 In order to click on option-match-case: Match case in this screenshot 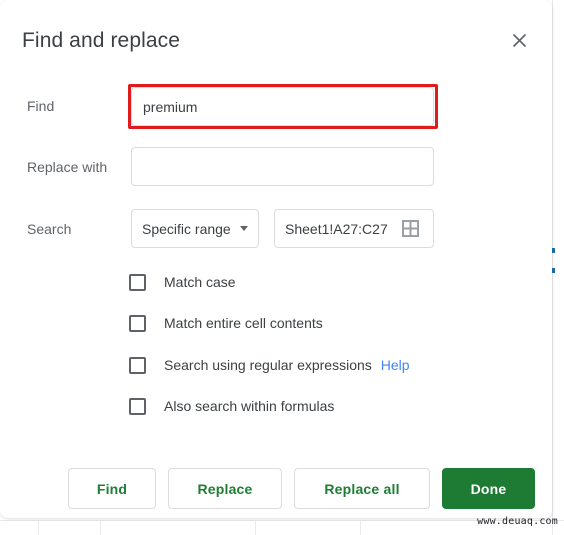, I will do `click(182, 282)`.